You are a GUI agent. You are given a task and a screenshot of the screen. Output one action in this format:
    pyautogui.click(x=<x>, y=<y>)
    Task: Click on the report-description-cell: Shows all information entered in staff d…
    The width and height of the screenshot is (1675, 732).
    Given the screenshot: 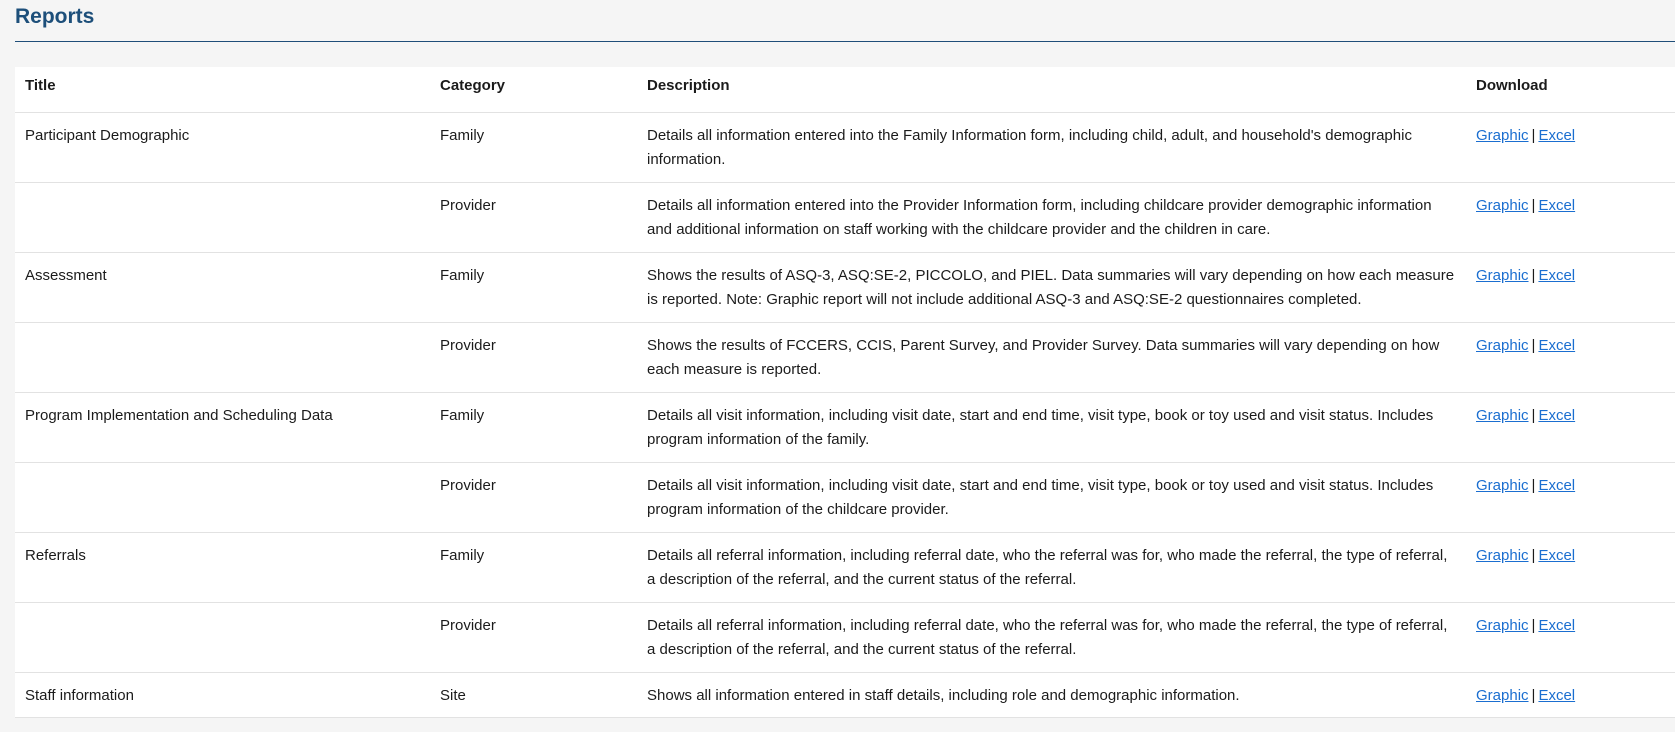 What is the action you would take?
    pyautogui.click(x=1051, y=695)
    